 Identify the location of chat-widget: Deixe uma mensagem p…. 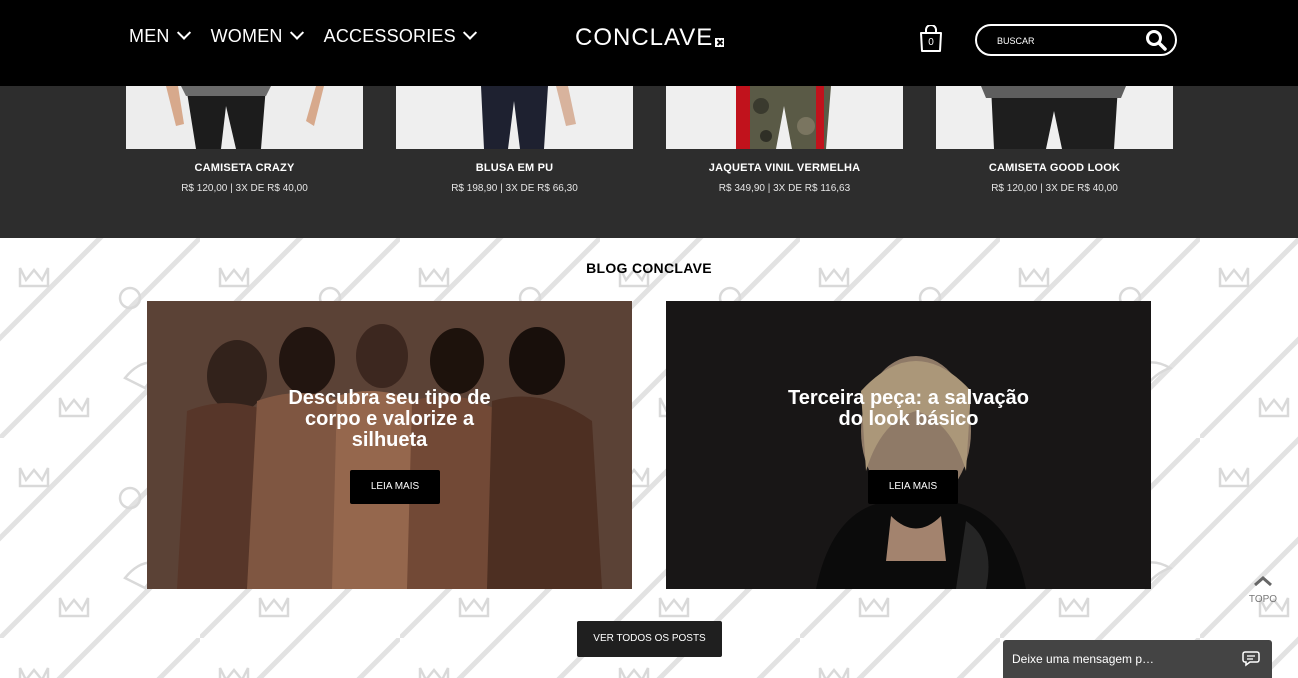
(1137, 659).